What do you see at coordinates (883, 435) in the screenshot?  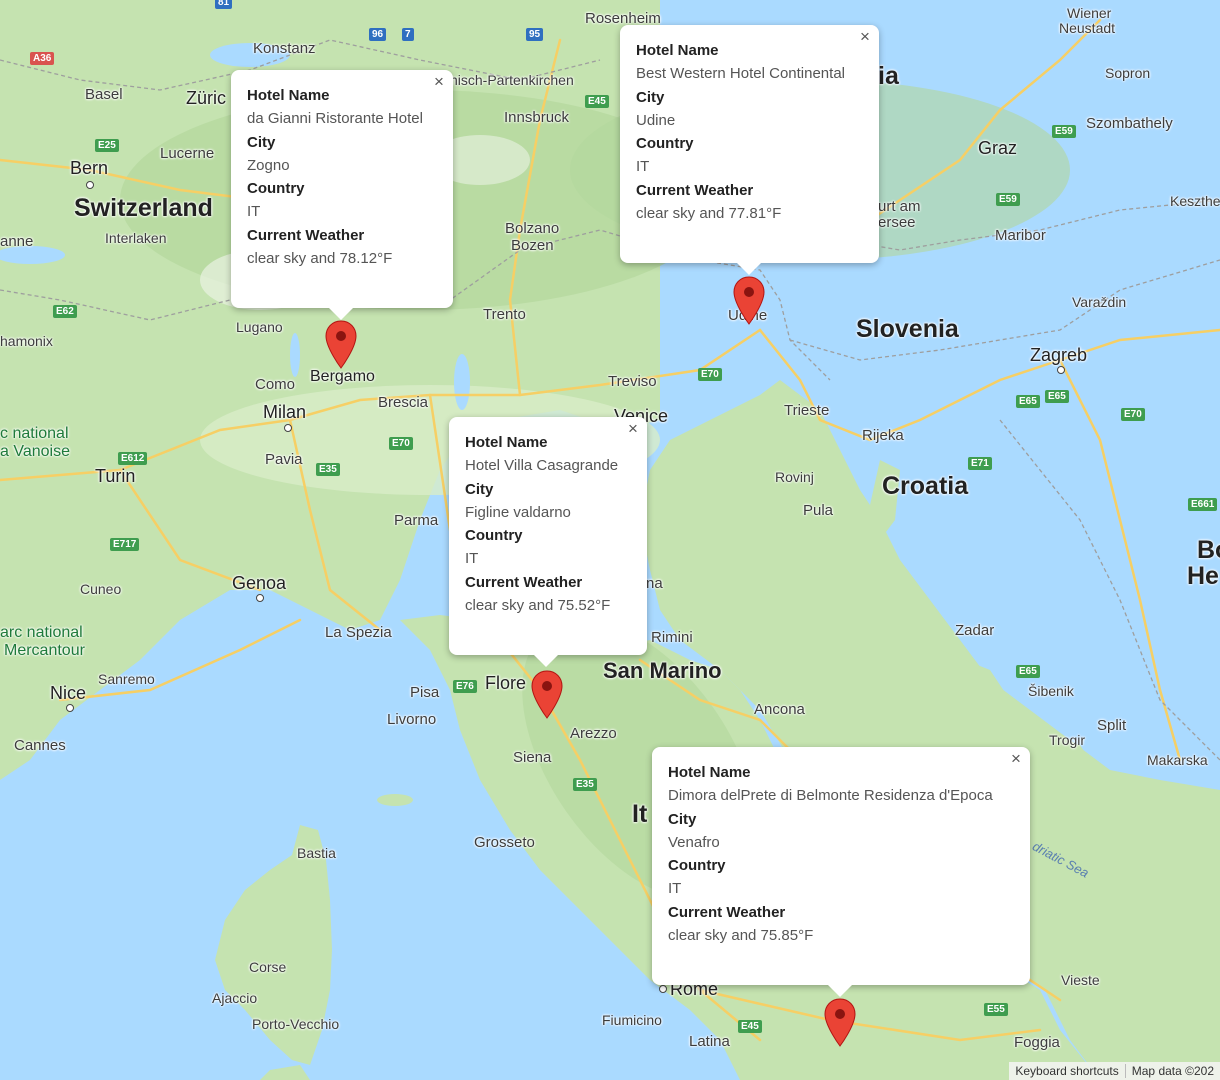 I see `place-label: Rijeka` at bounding box center [883, 435].